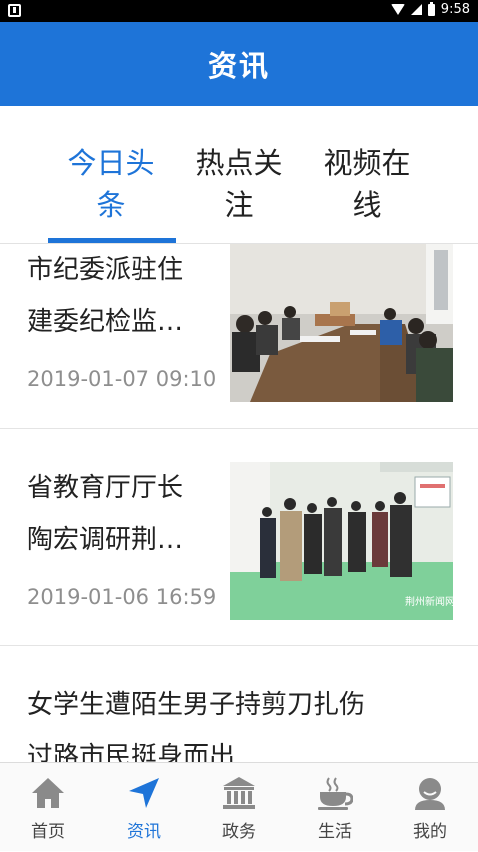 The image size is (478, 852). What do you see at coordinates (335, 832) in the screenshot?
I see `nav-label: 生活` at bounding box center [335, 832].